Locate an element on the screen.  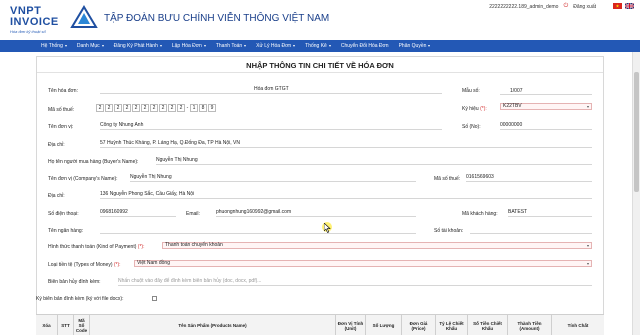
number-value: 00000000 is located at coordinates (511, 125).